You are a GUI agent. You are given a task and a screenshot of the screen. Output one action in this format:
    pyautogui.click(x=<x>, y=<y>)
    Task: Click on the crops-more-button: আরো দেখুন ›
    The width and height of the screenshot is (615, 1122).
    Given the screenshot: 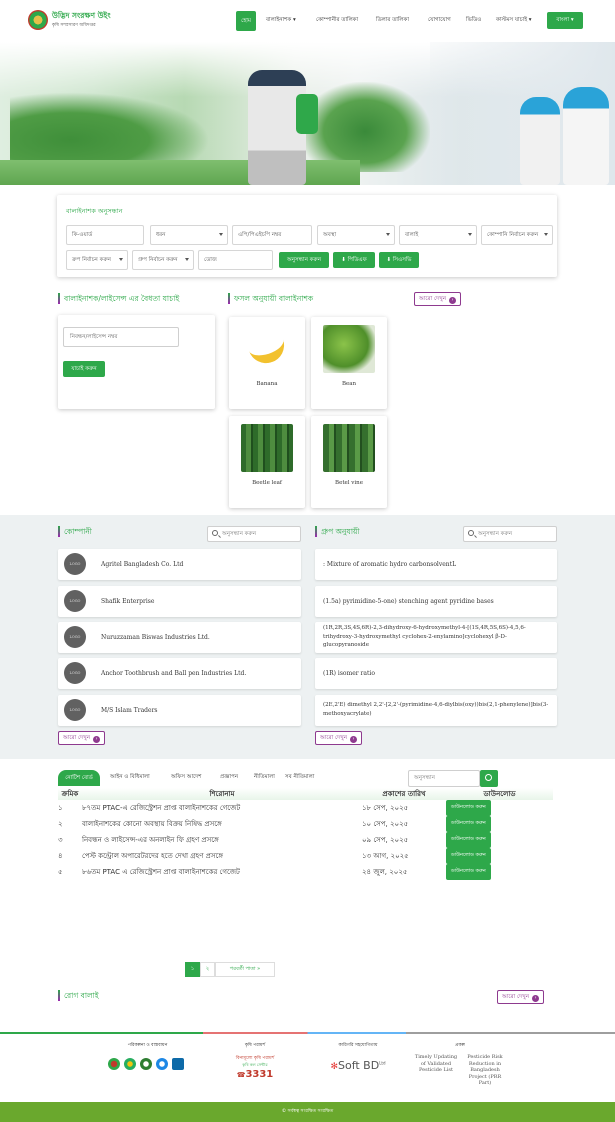 What is the action you would take?
    pyautogui.click(x=438, y=299)
    